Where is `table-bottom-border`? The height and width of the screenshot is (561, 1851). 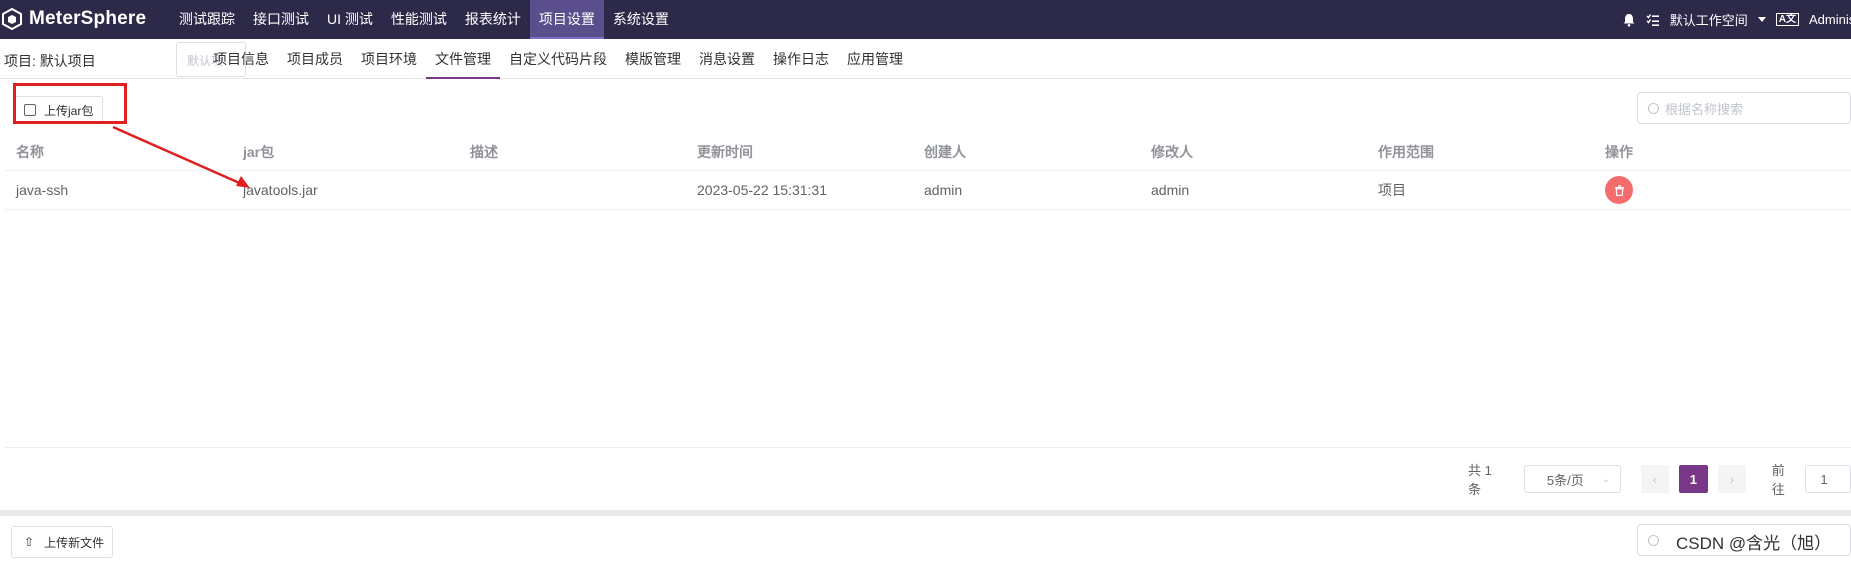 table-bottom-border is located at coordinates (928, 447).